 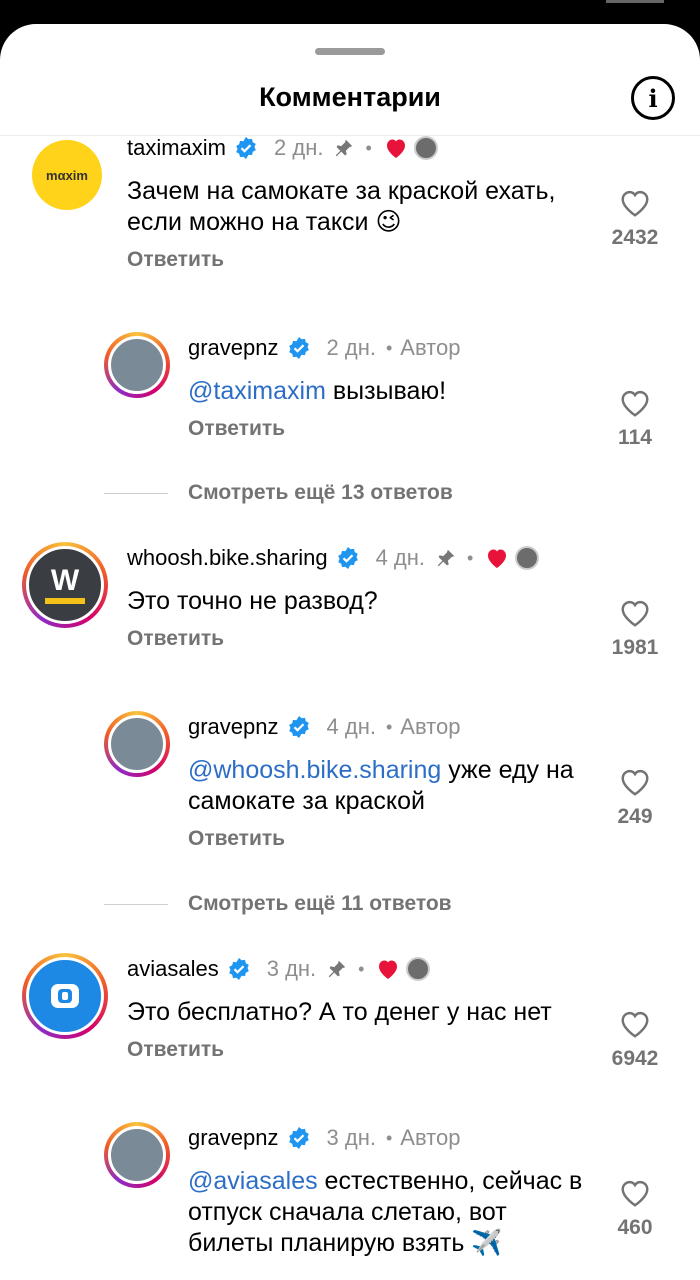 I want to click on comment-text-rest: вызываю!, so click(x=386, y=391).